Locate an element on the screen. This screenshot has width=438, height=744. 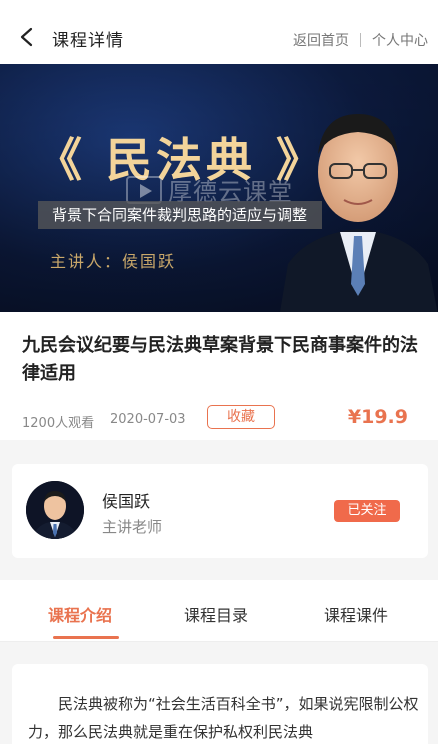
home-link: 返回首页 is located at coordinates (321, 40).